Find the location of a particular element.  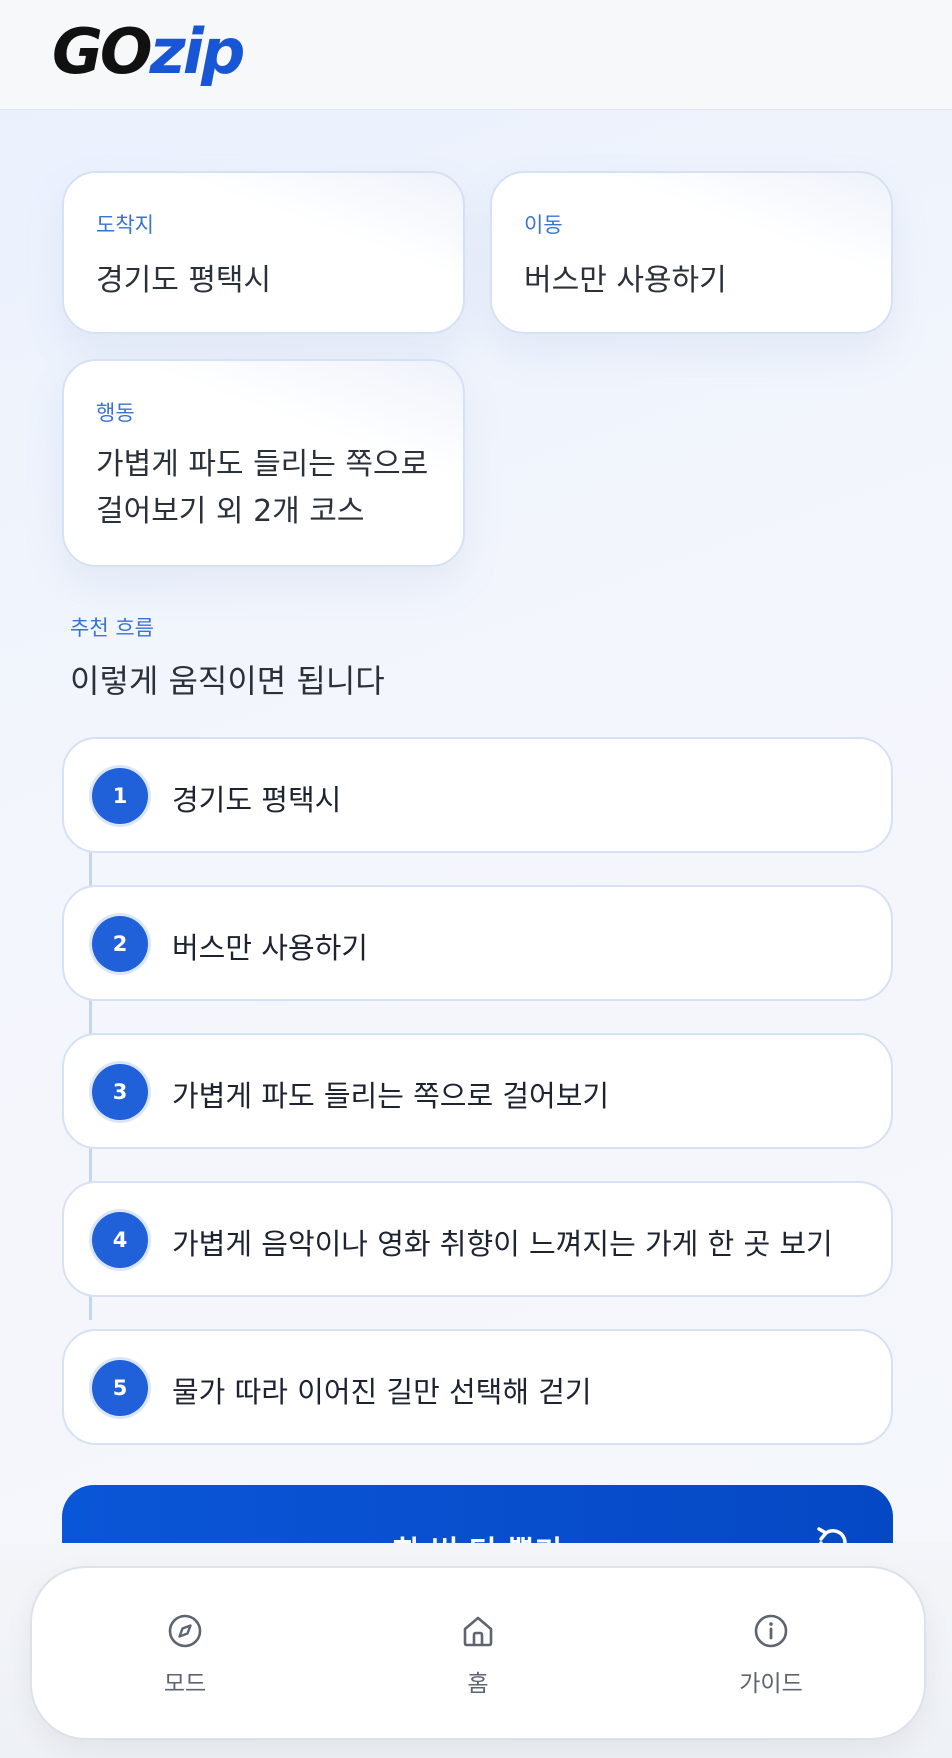

nav-item-home: 홈 is located at coordinates (478, 1662).